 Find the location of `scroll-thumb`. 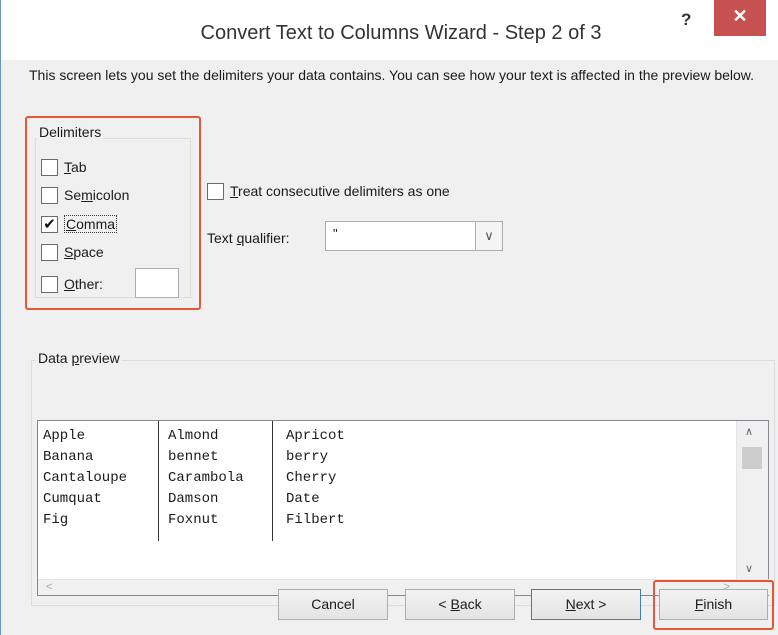

scroll-thumb is located at coordinates (752, 458).